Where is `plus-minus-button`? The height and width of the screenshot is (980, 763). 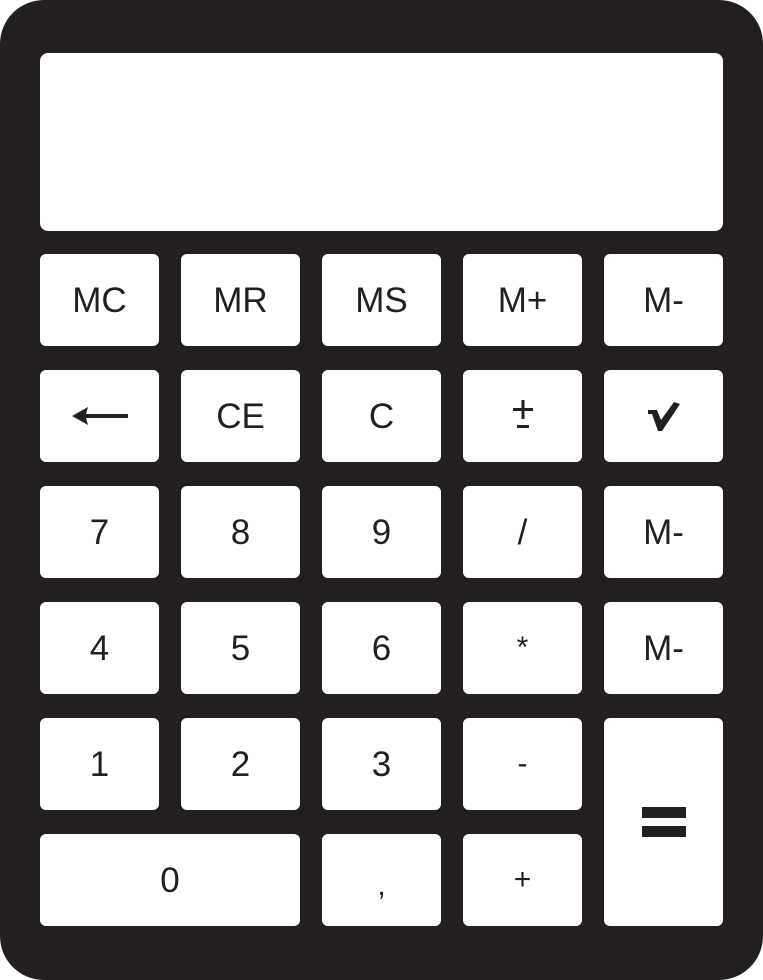
plus-minus-button is located at coordinates (522, 416).